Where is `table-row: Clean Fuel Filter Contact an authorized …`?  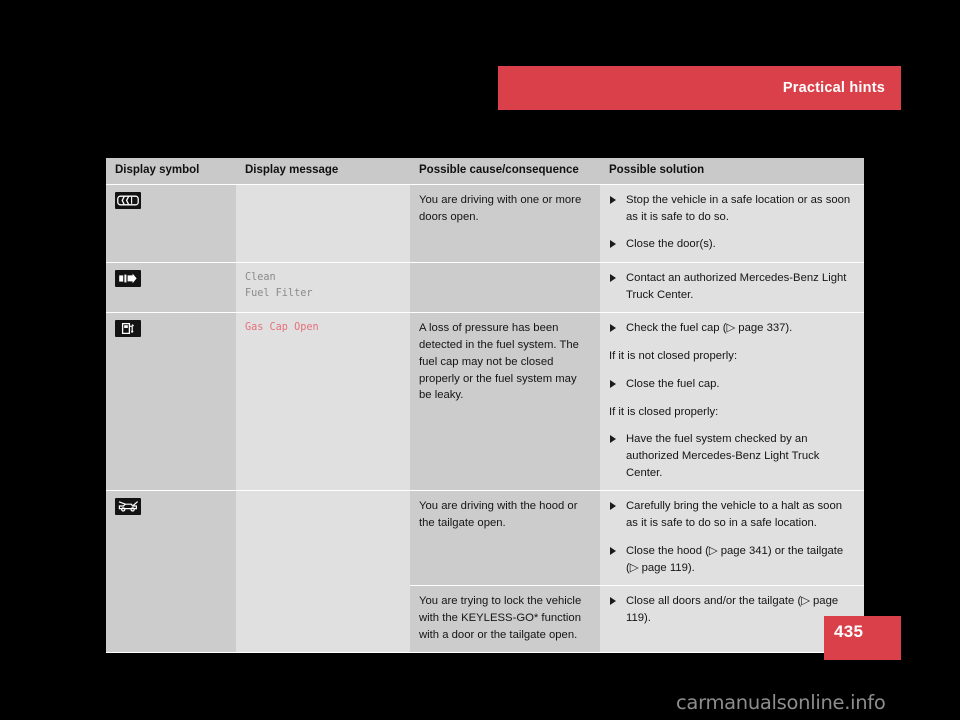
table-row: Clean Fuel Filter Contact an authorized … is located at coordinates (485, 288).